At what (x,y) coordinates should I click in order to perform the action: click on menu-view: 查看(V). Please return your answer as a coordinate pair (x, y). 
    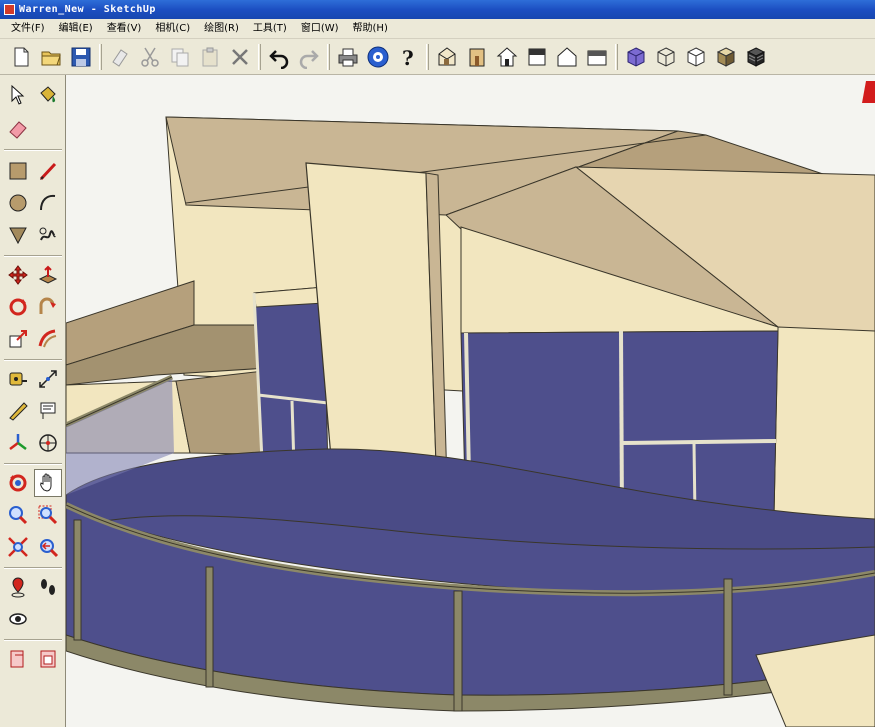
    Looking at the image, I should click on (124, 29).